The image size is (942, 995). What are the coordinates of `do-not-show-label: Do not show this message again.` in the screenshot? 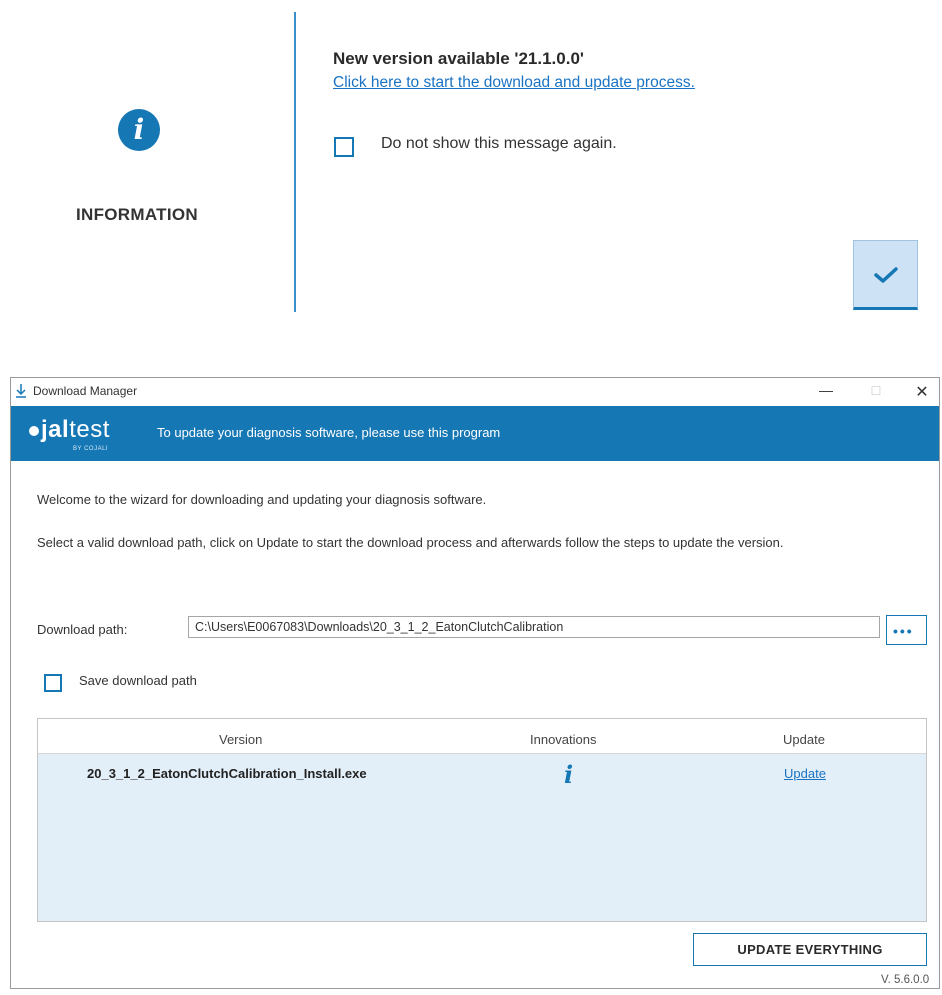 It's located at (499, 143).